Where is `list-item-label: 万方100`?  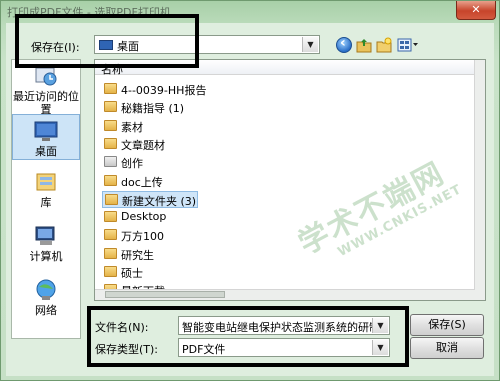
list-item-label: 万方100 is located at coordinates (142, 237).